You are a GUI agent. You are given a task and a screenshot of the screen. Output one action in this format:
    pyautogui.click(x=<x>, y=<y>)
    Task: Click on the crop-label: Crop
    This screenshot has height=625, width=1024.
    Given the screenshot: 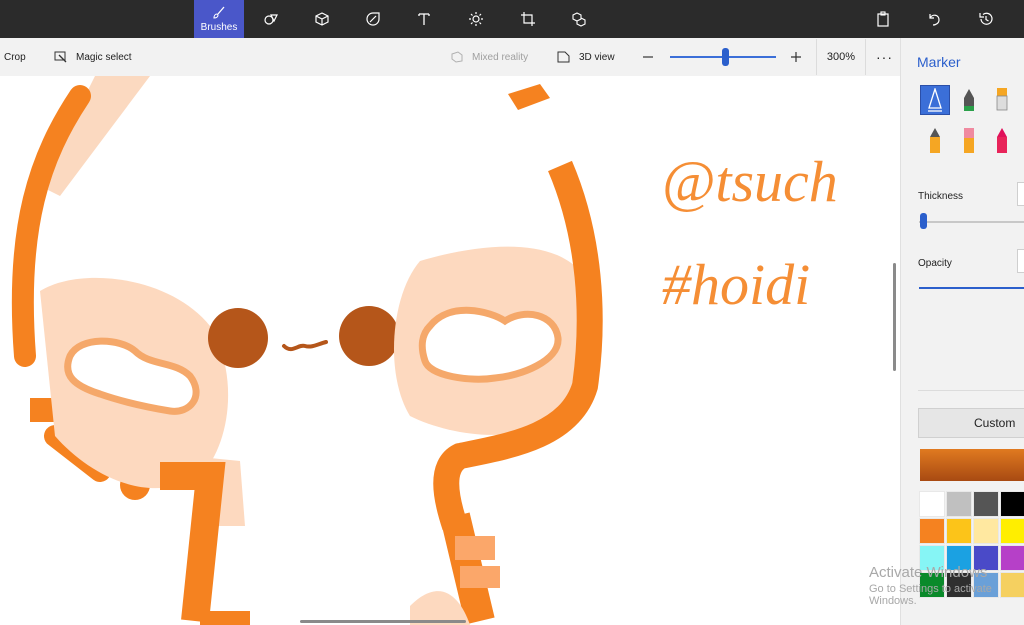 What is the action you would take?
    pyautogui.click(x=15, y=57)
    